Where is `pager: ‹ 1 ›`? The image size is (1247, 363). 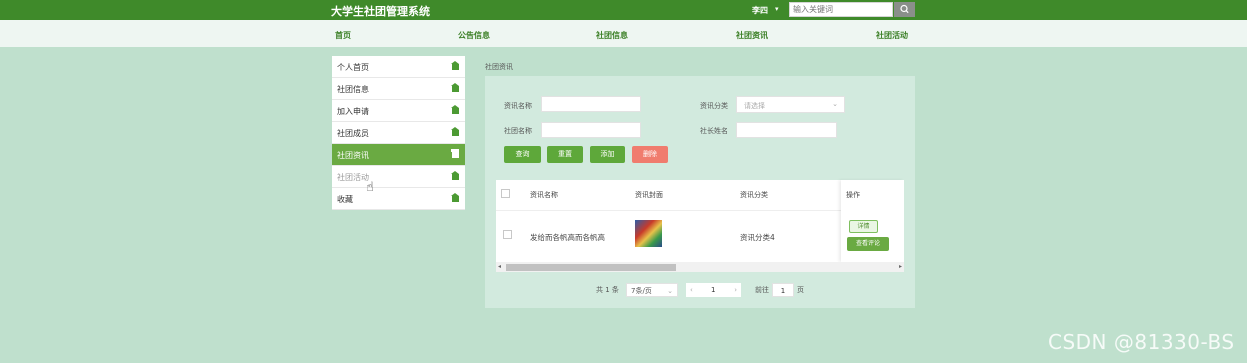
pager: ‹ 1 › is located at coordinates (713, 290).